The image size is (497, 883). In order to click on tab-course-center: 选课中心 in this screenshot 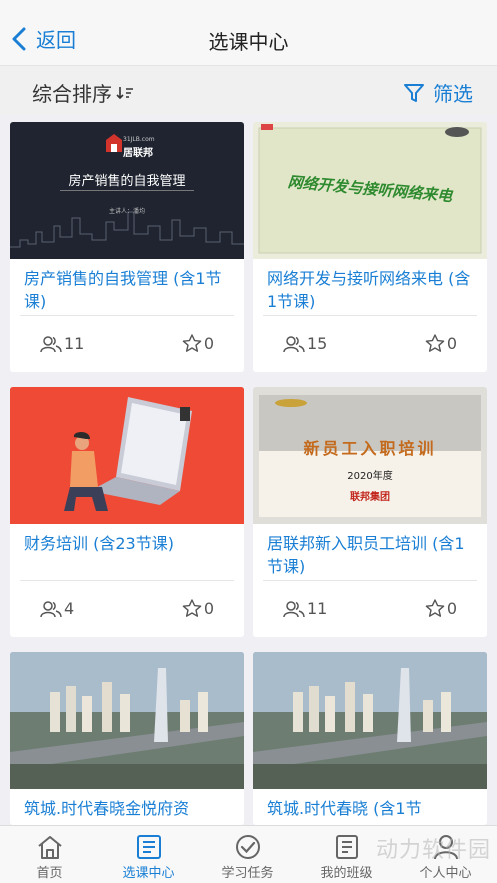, I will do `click(148, 856)`.